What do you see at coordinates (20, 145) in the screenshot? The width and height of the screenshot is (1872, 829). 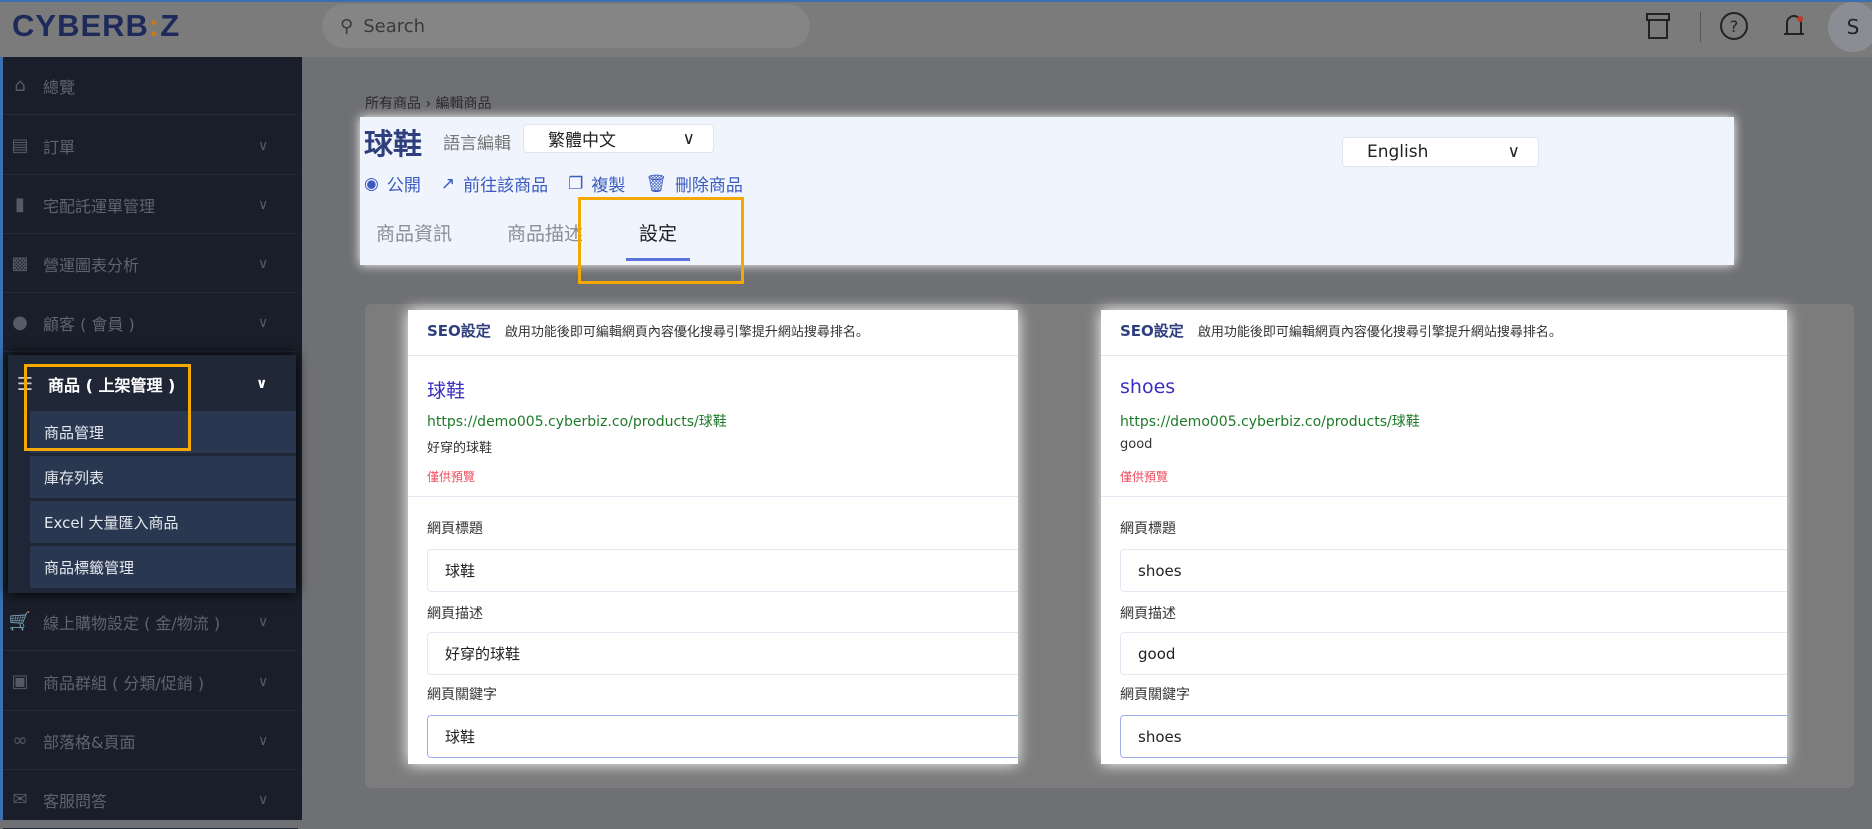 I see `list-icon: ▤` at bounding box center [20, 145].